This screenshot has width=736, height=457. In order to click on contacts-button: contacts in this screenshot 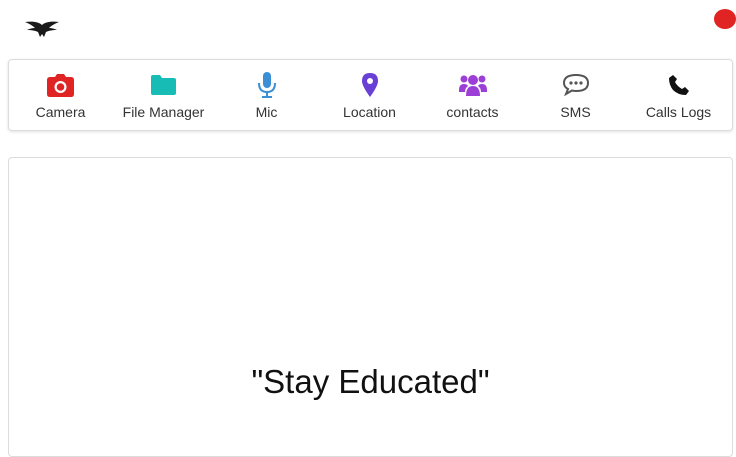, I will do `click(472, 95)`.